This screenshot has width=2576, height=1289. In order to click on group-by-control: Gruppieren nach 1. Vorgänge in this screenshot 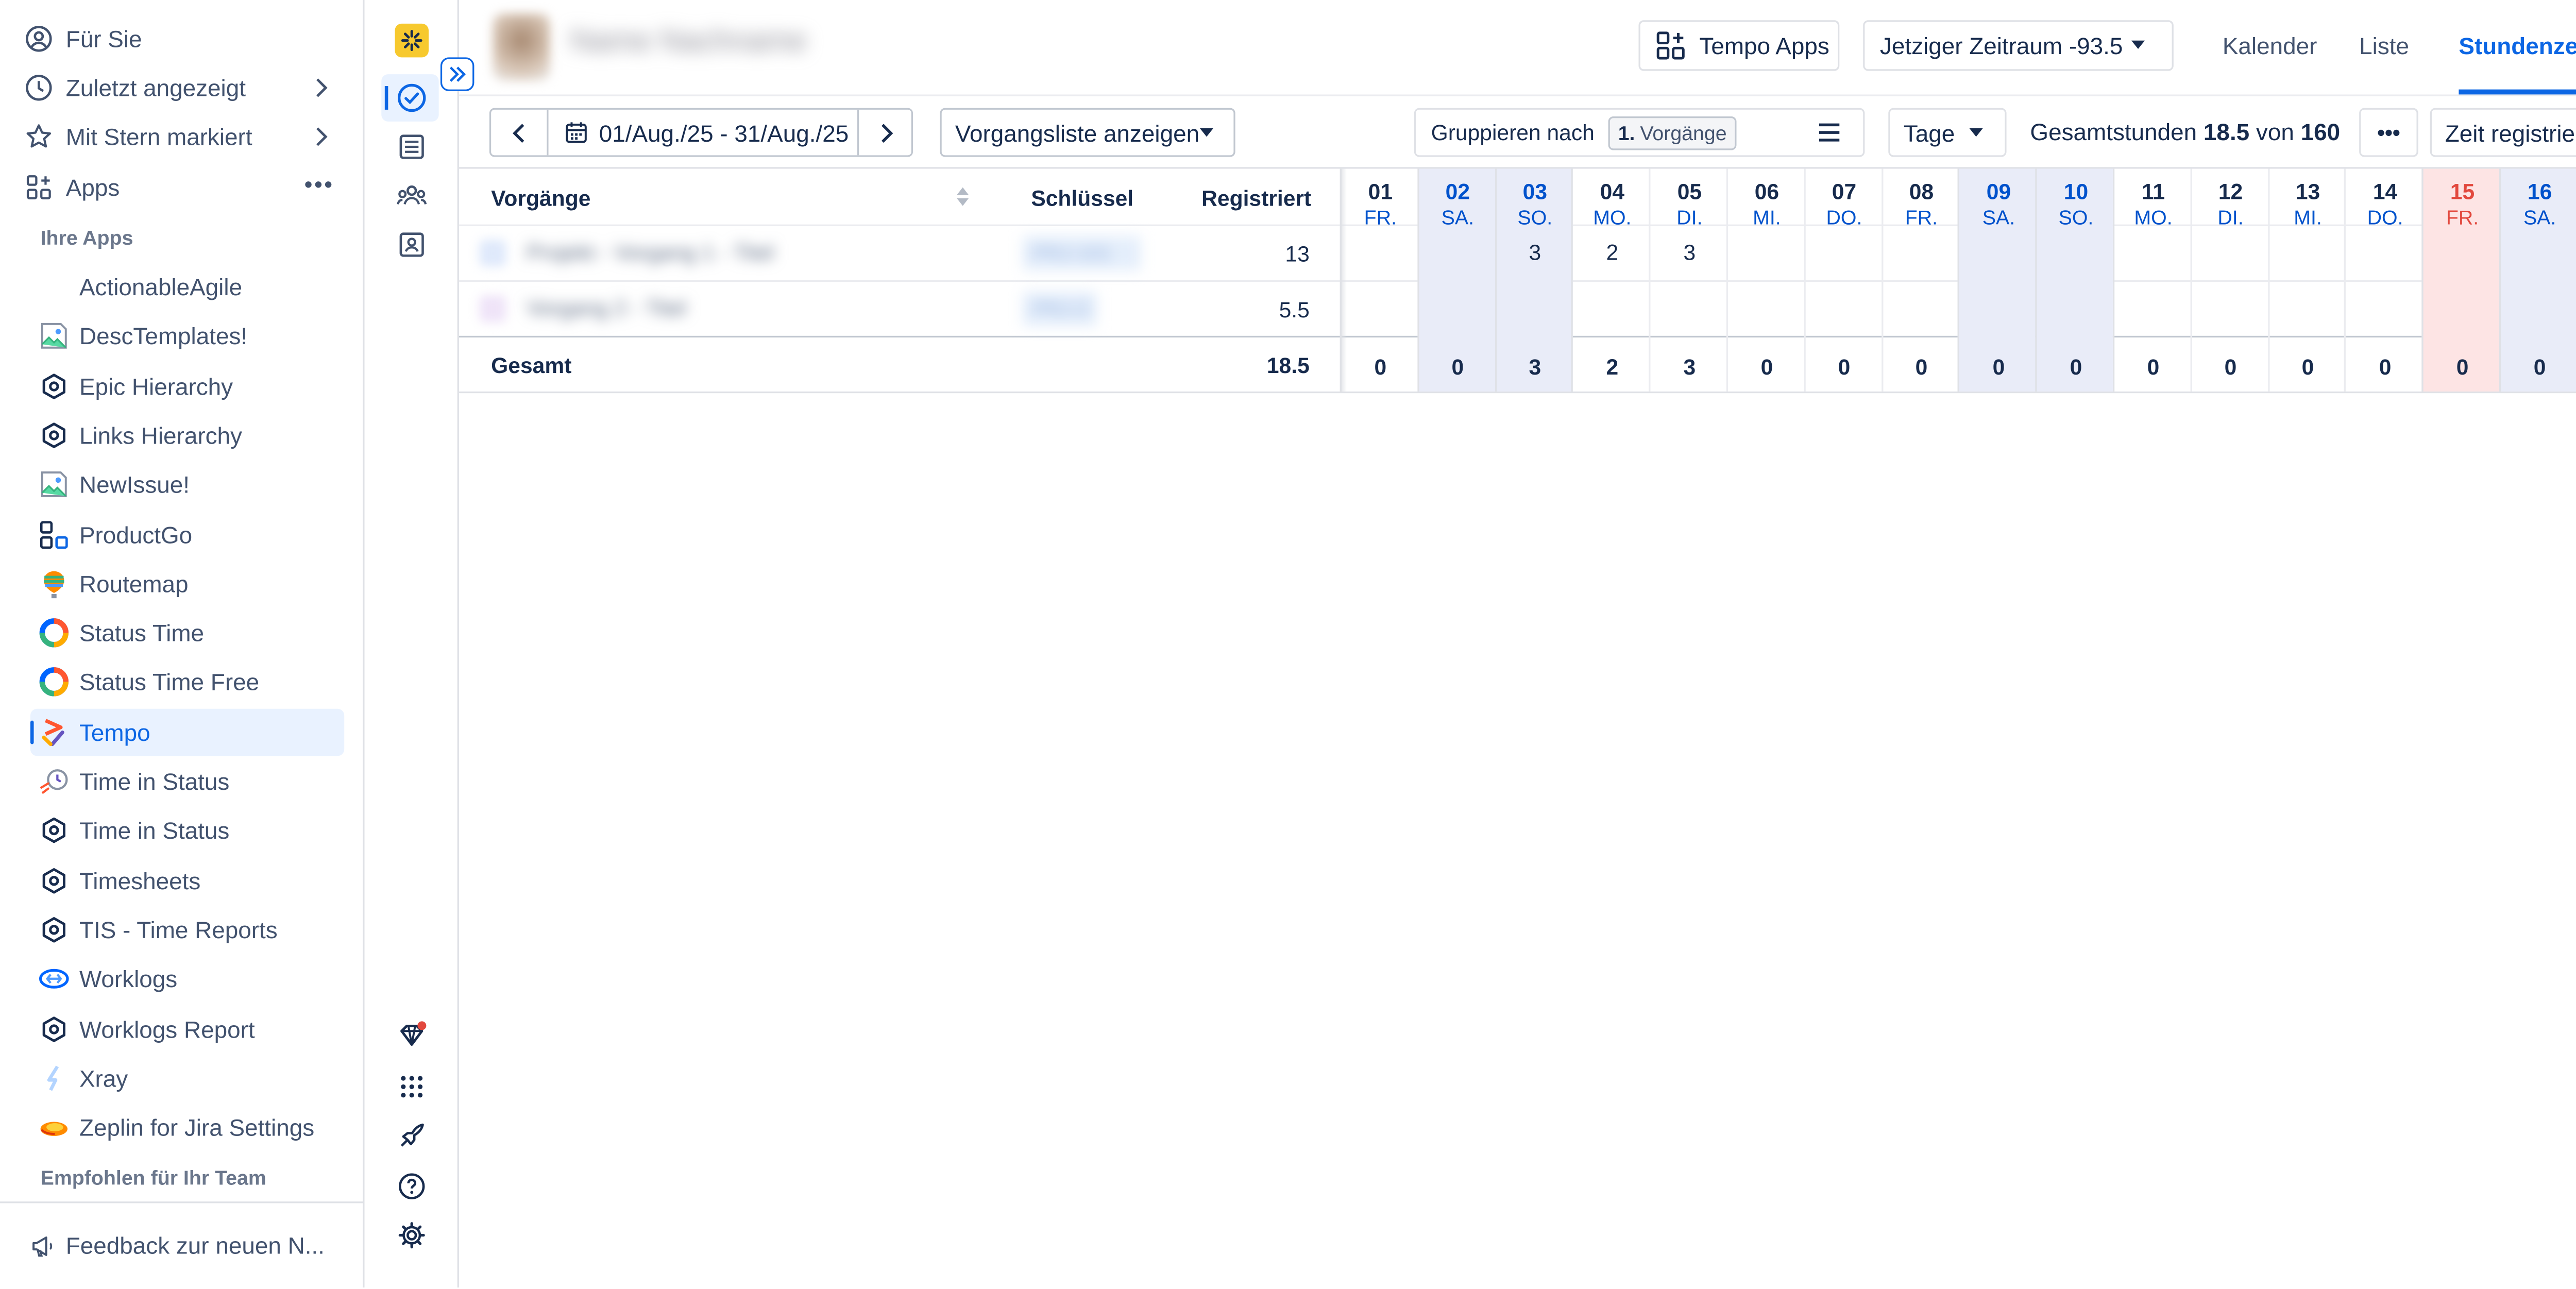, I will do `click(1640, 132)`.